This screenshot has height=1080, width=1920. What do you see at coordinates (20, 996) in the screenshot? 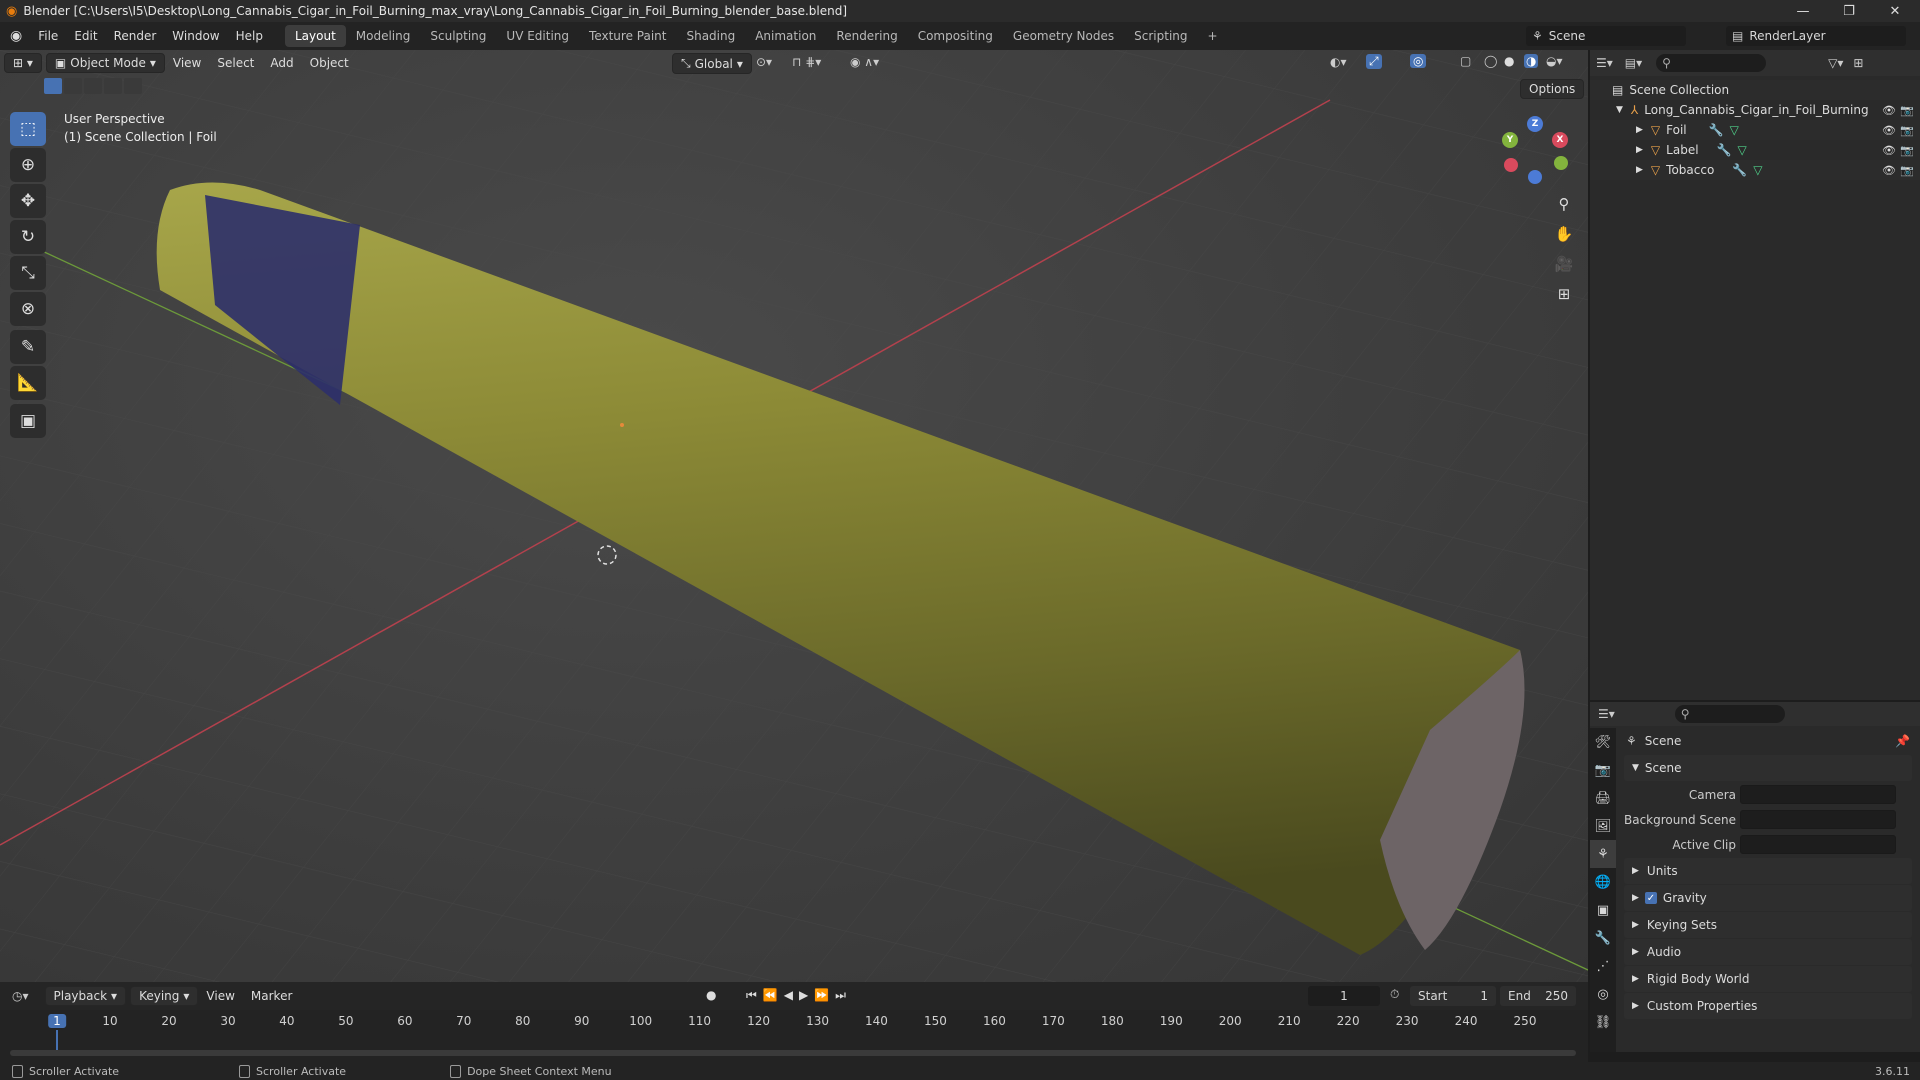
I see `timeline-editor-icon: ◷▾` at bounding box center [20, 996].